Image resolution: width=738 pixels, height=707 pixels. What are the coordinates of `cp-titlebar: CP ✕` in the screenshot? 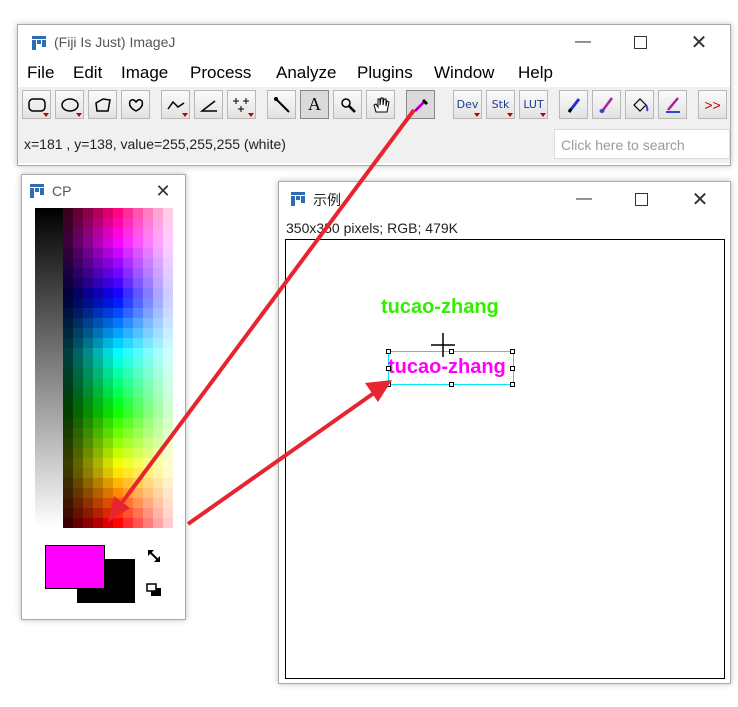 It's located at (103, 191).